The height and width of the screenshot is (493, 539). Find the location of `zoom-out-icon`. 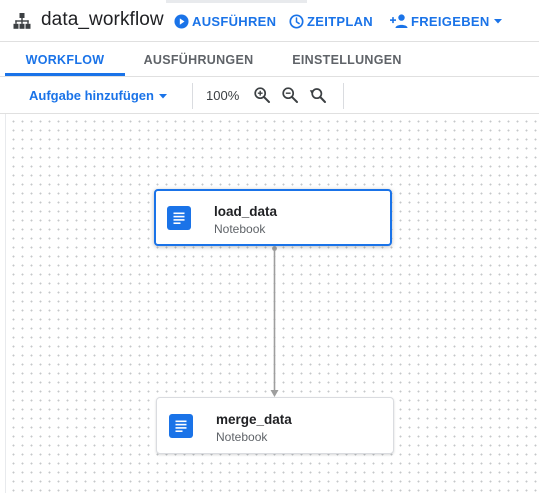

zoom-out-icon is located at coordinates (290, 95).